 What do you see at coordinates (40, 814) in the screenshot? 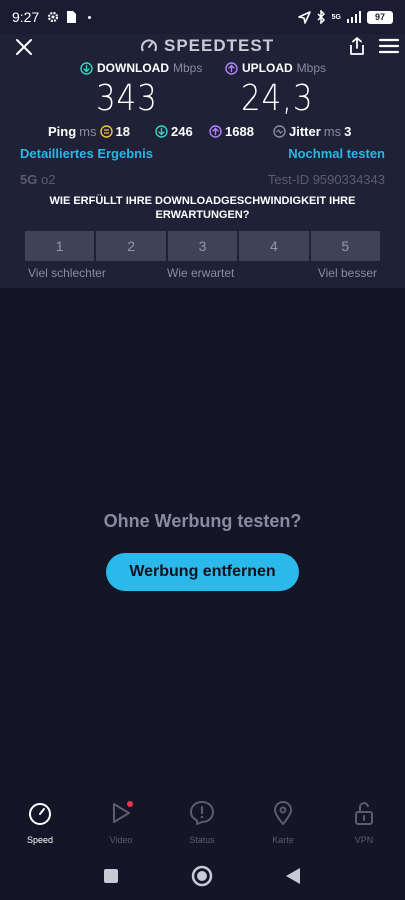
I see `speedometer-icon` at bounding box center [40, 814].